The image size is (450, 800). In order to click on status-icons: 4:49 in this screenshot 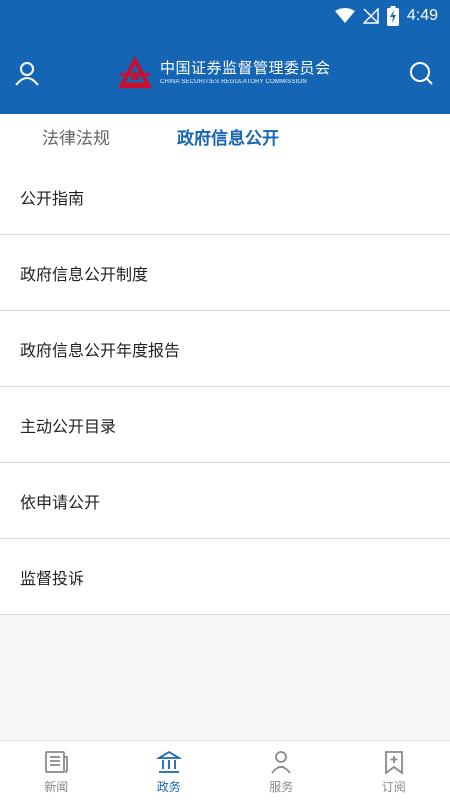, I will do `click(386, 16)`.